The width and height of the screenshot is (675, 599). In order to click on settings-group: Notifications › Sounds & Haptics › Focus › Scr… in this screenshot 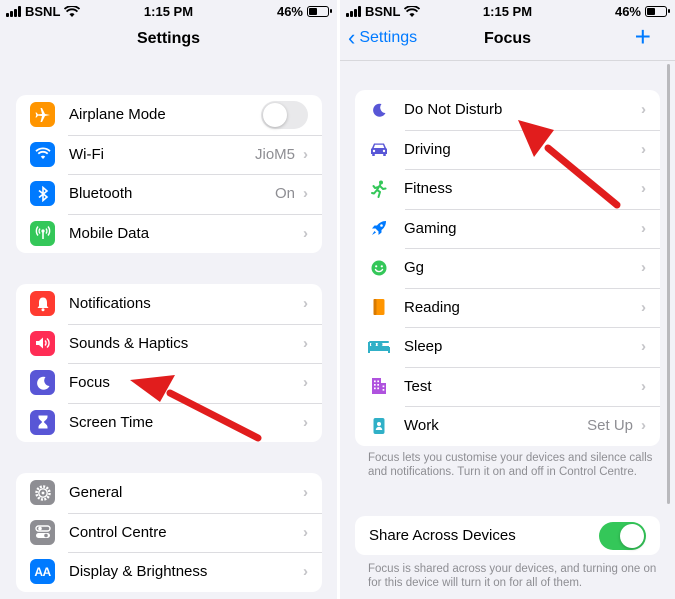, I will do `click(169, 363)`.